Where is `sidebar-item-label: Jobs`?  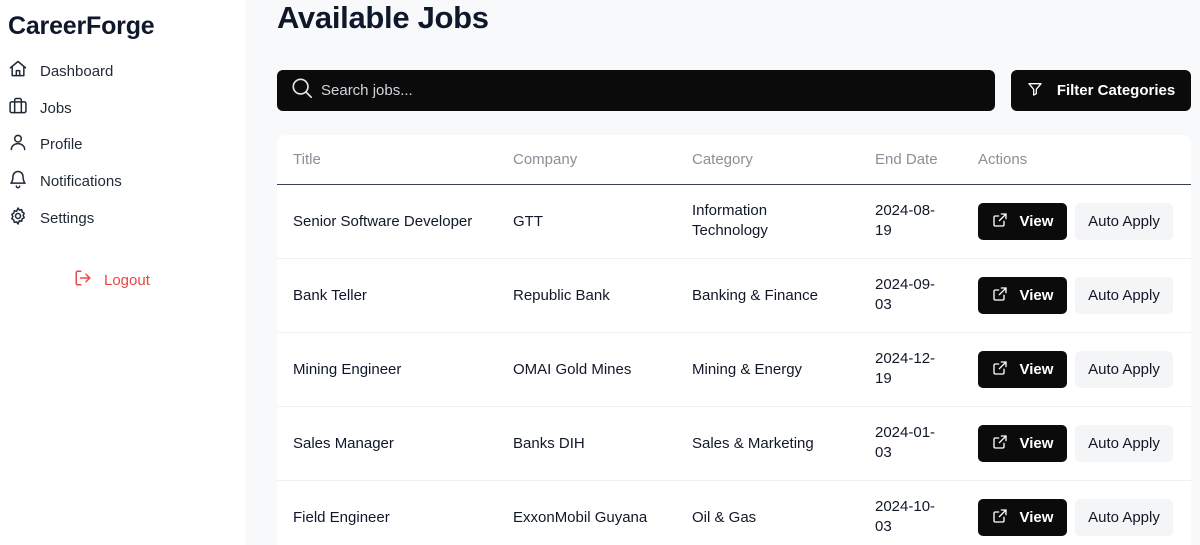 sidebar-item-label: Jobs is located at coordinates (56, 108).